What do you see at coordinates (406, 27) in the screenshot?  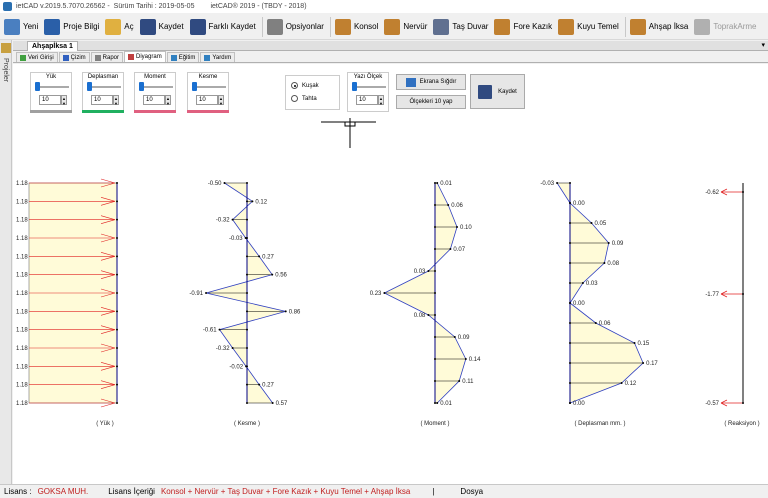 I see `toolbar-ribbed-wall-button: Nervür` at bounding box center [406, 27].